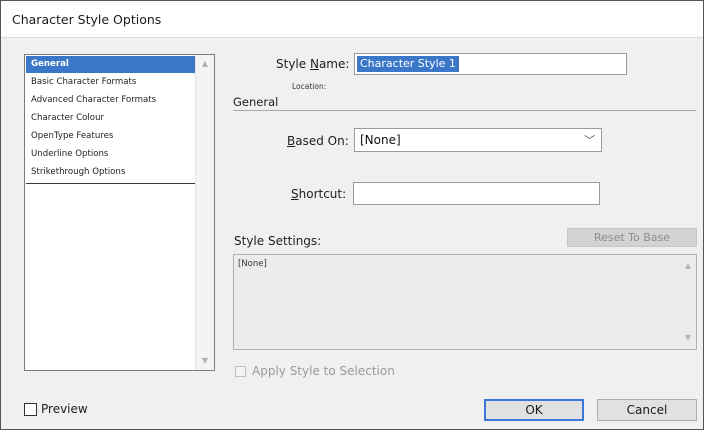 Image resolution: width=704 pixels, height=430 pixels. What do you see at coordinates (204, 212) in the screenshot?
I see `category-list-scrollbar: ▲ ▼` at bounding box center [204, 212].